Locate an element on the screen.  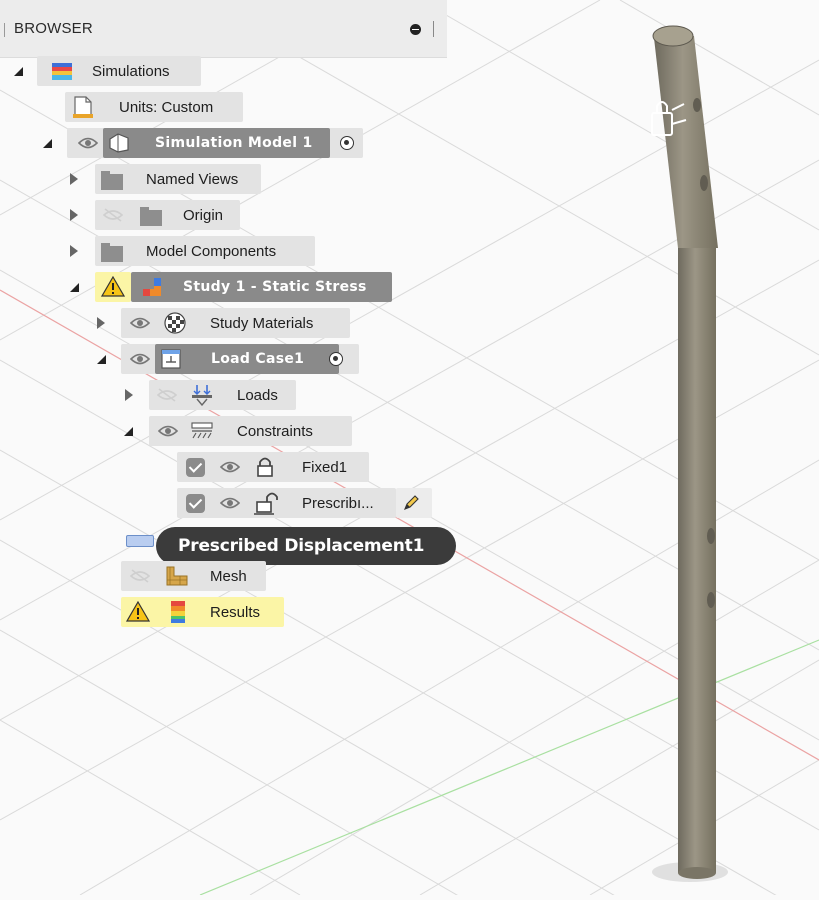
loads-icon is located at coordinates (202, 395).